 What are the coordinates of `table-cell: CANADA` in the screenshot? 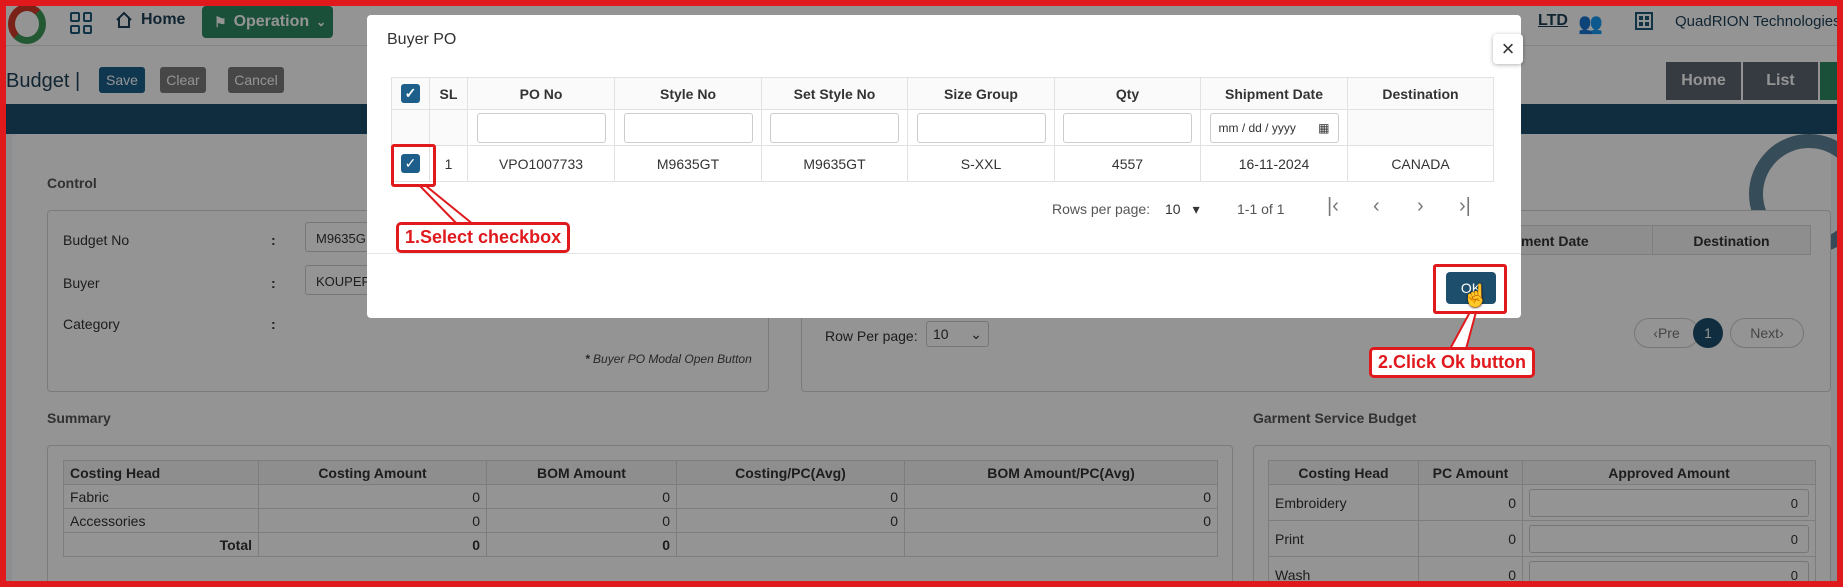 It's located at (1420, 163).